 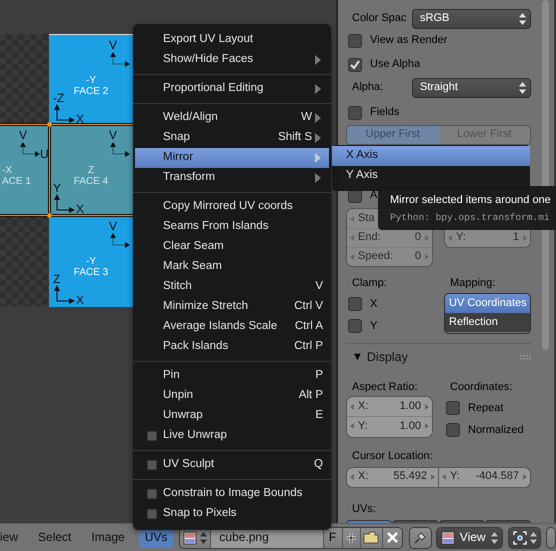 I want to click on menu-item: Y Axis, so click(x=431, y=176).